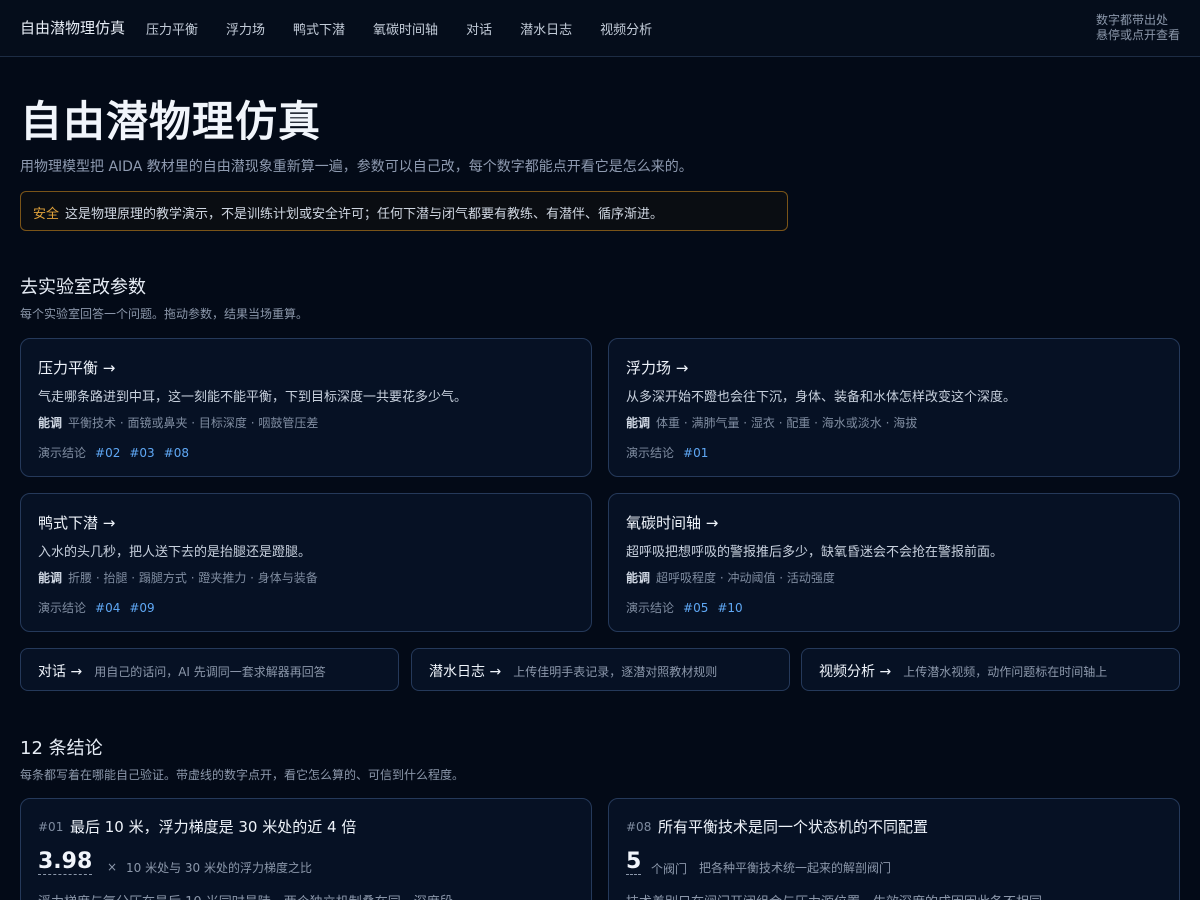 The height and width of the screenshot is (900, 1200). What do you see at coordinates (176, 453) in the screenshot?
I see `conclusion-ref: #08` at bounding box center [176, 453].